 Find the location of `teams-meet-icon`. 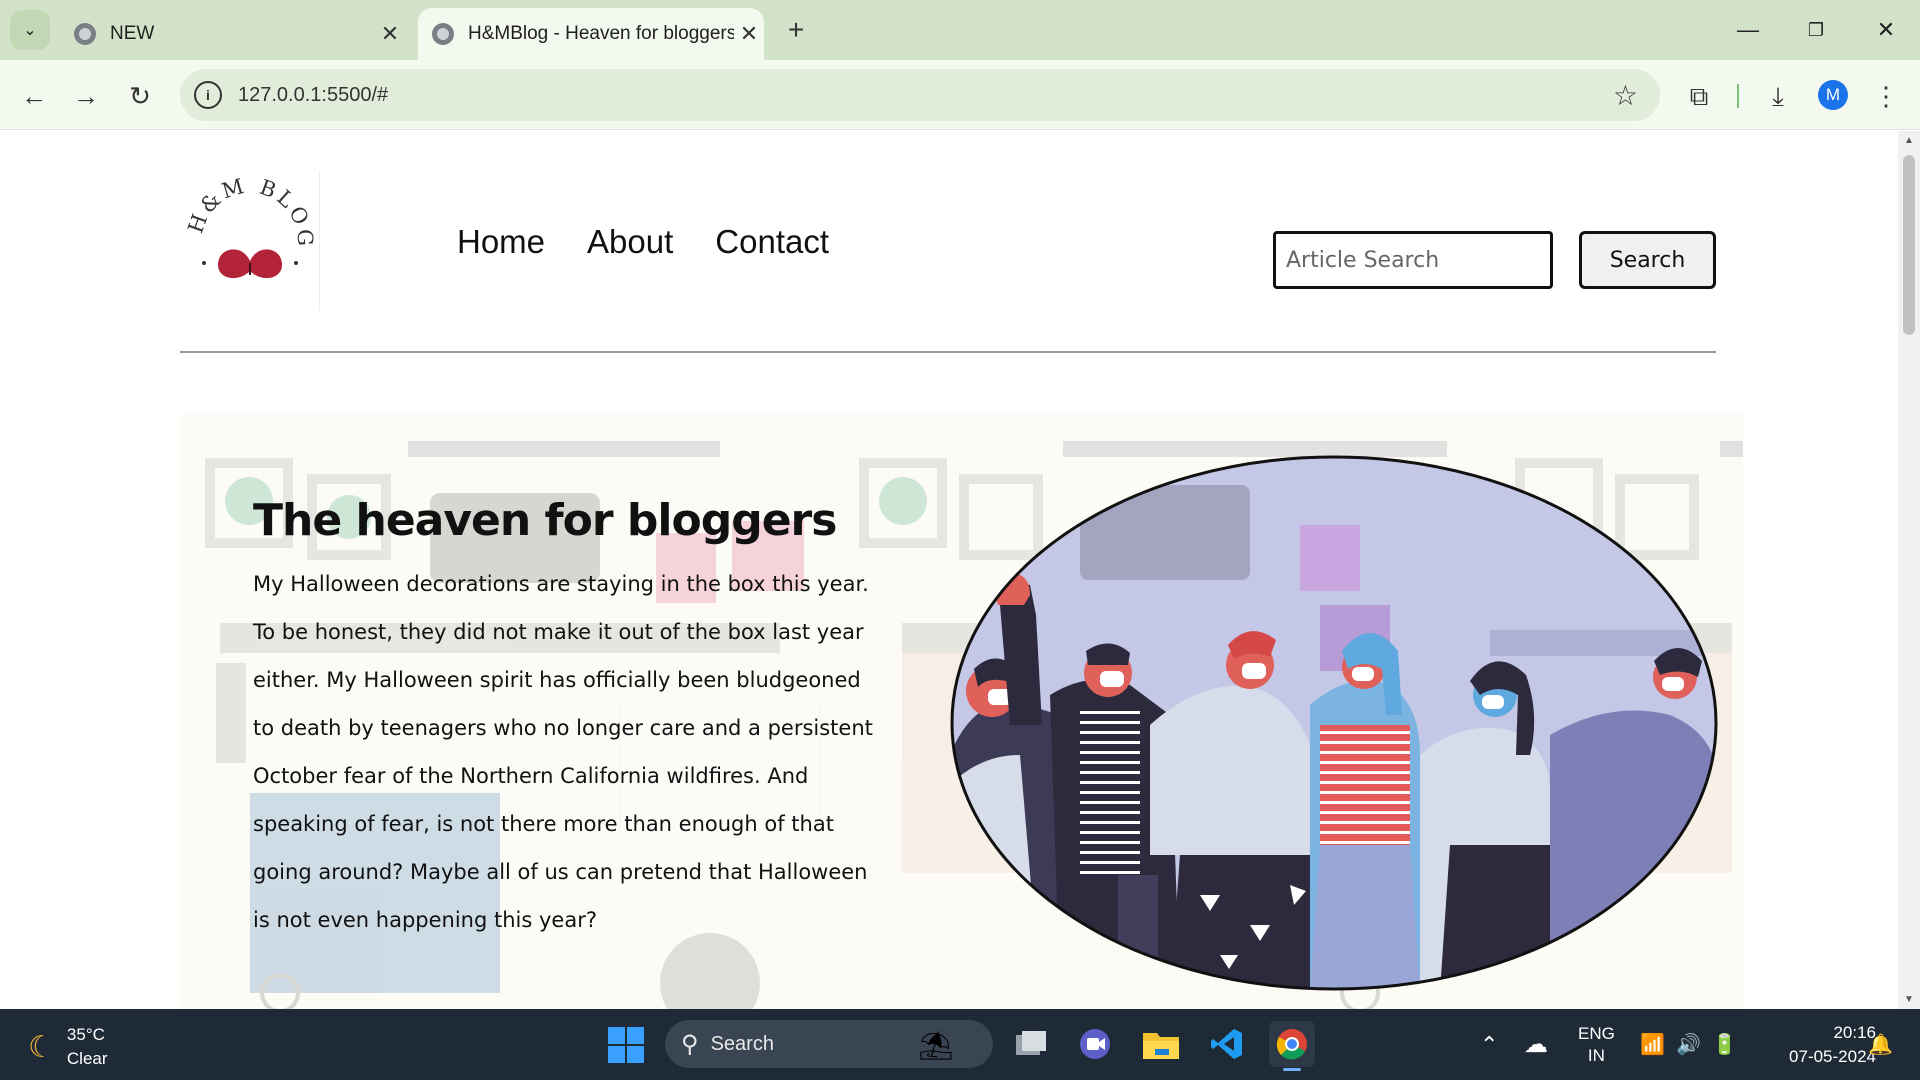

teams-meet-icon is located at coordinates (1095, 1044).